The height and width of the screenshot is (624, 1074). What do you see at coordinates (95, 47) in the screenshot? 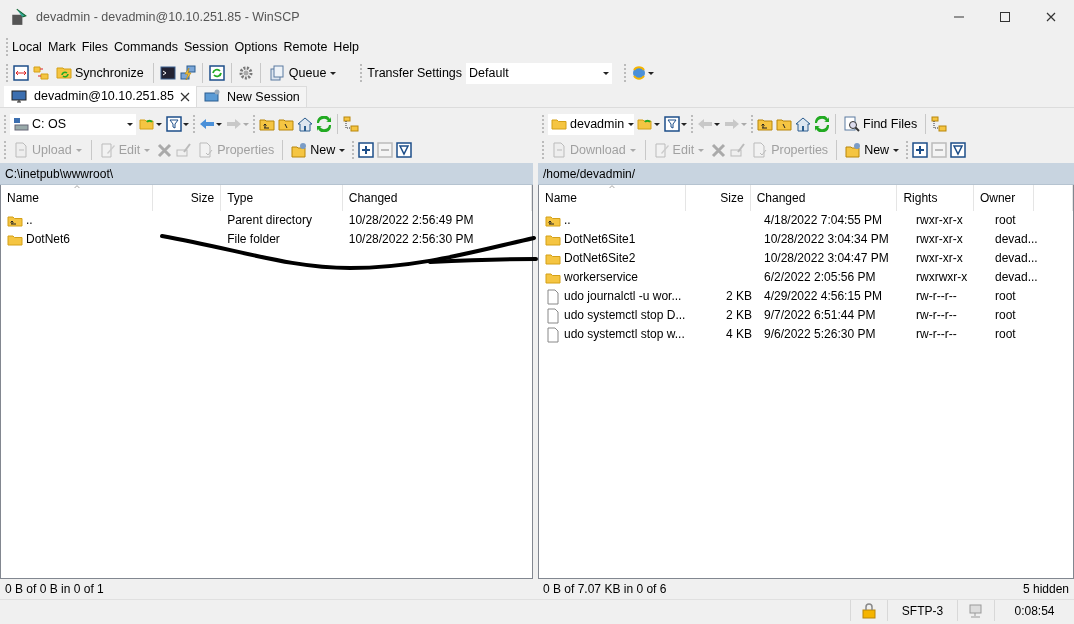
I see `menu-item: Files` at bounding box center [95, 47].